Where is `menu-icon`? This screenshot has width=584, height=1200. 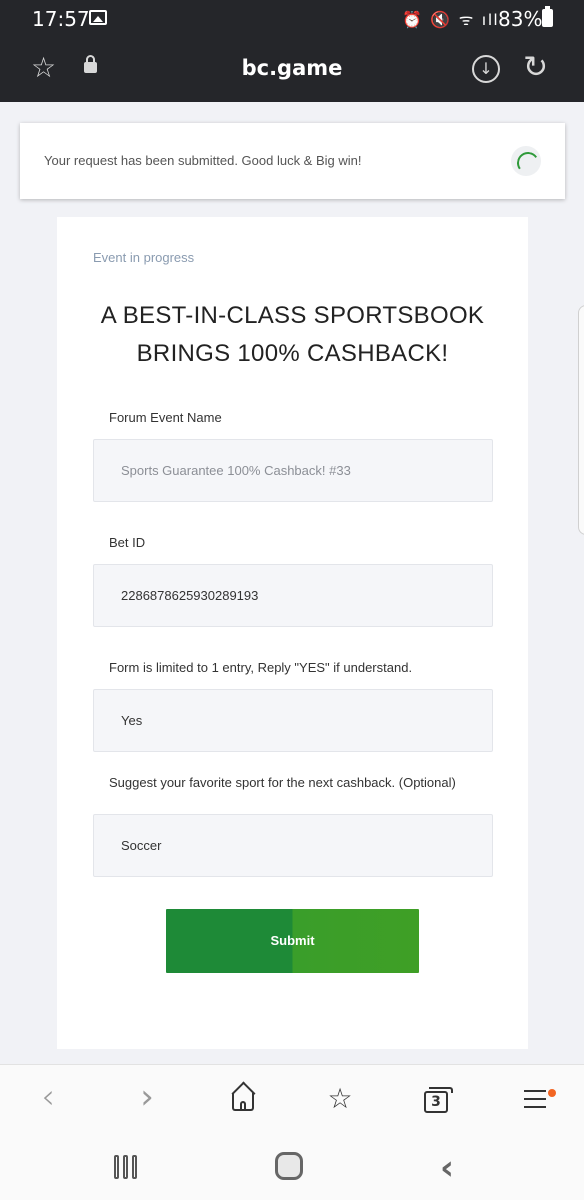
menu-icon is located at coordinates (535, 1099).